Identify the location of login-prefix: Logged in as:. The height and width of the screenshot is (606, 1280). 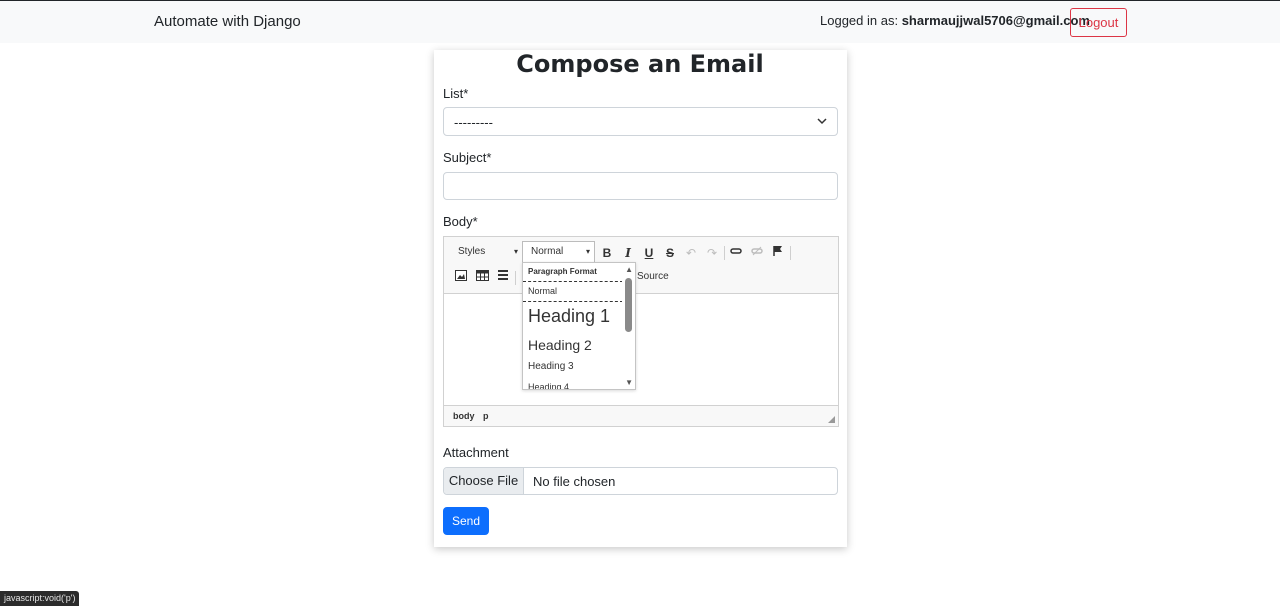
(859, 20).